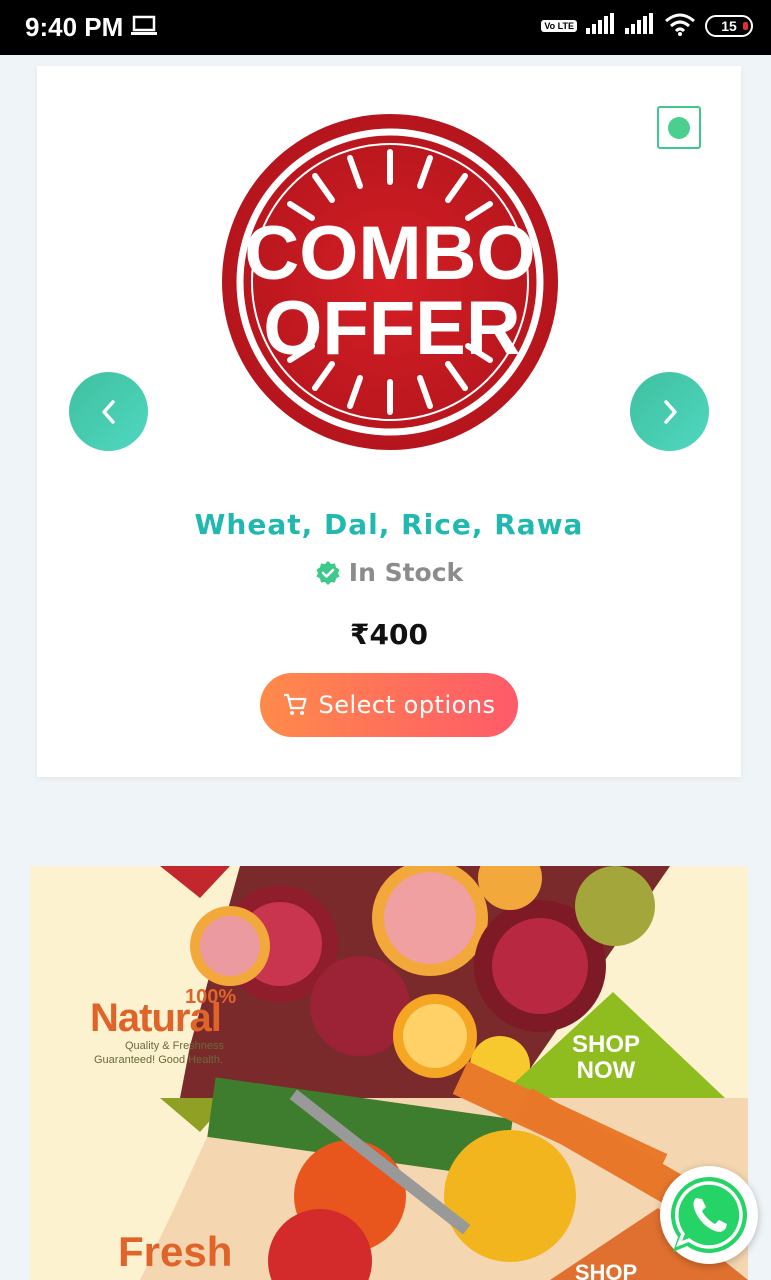 The height and width of the screenshot is (1280, 771). I want to click on banner-fresh-text: Fresh, so click(175, 1251).